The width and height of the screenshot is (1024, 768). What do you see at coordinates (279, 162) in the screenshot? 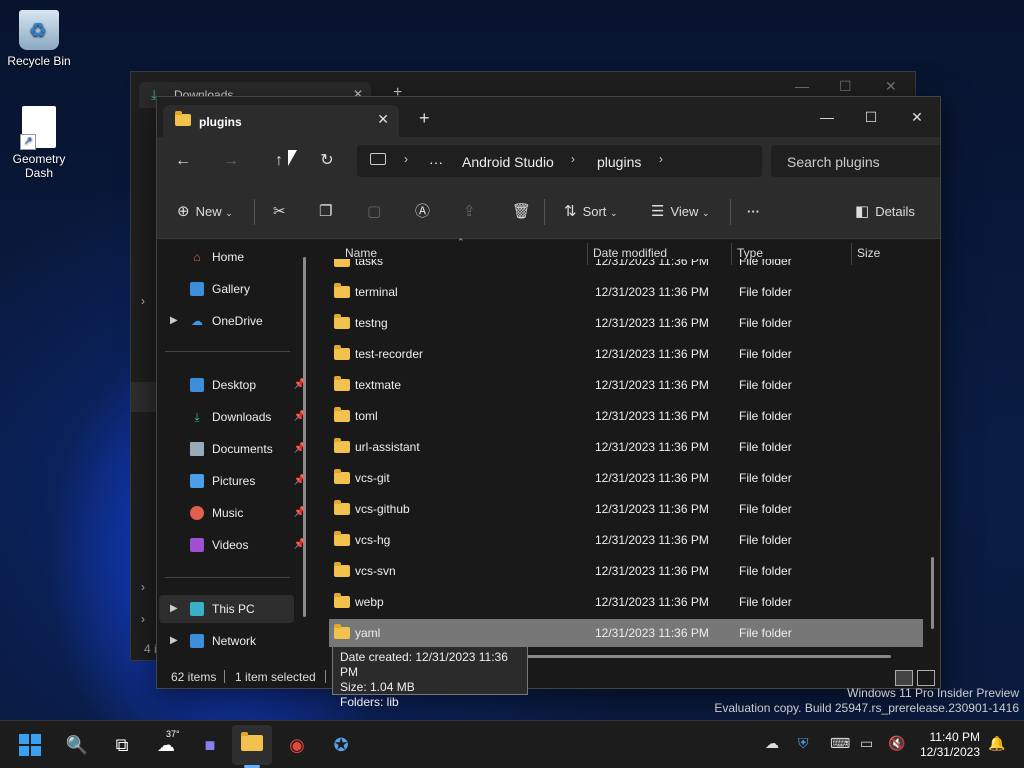
I see `up-arrow-icon: ↑` at bounding box center [279, 162].